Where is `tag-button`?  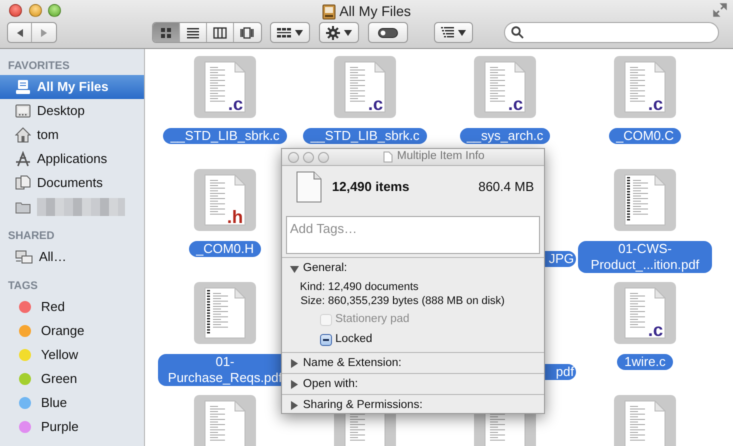
tag-button is located at coordinates (388, 32).